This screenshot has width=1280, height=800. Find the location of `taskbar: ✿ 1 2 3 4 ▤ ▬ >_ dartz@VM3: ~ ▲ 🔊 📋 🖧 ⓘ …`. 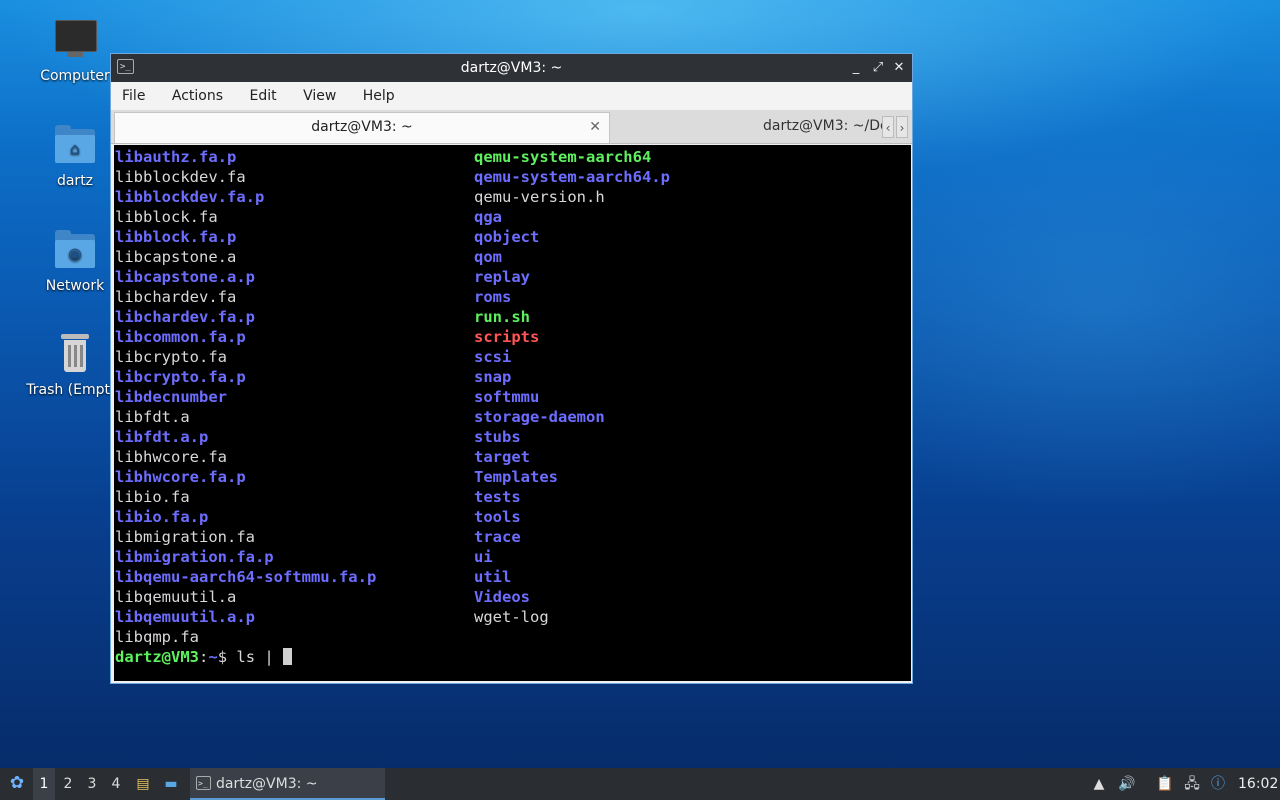

taskbar: ✿ 1 2 3 4 ▤ ▬ >_ dartz@VM3: ~ ▲ 🔊 📋 🖧 ⓘ … is located at coordinates (640, 784).